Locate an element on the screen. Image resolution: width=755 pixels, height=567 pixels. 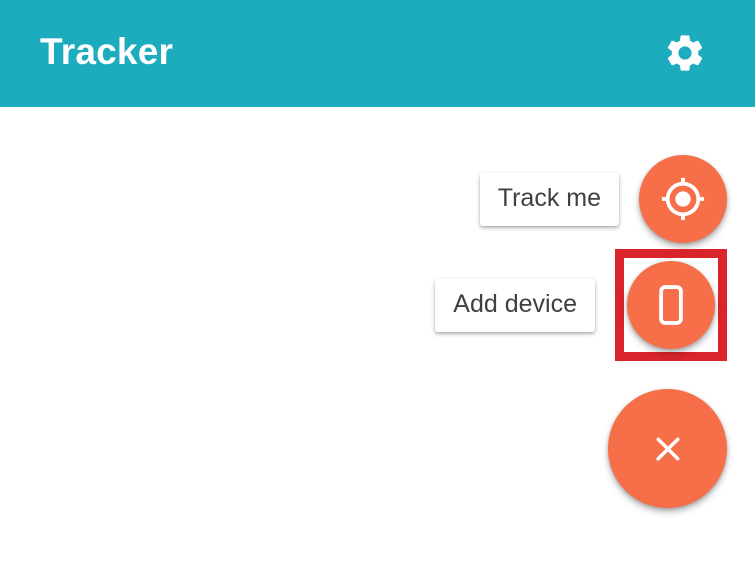
gear-icon is located at coordinates (685, 53).